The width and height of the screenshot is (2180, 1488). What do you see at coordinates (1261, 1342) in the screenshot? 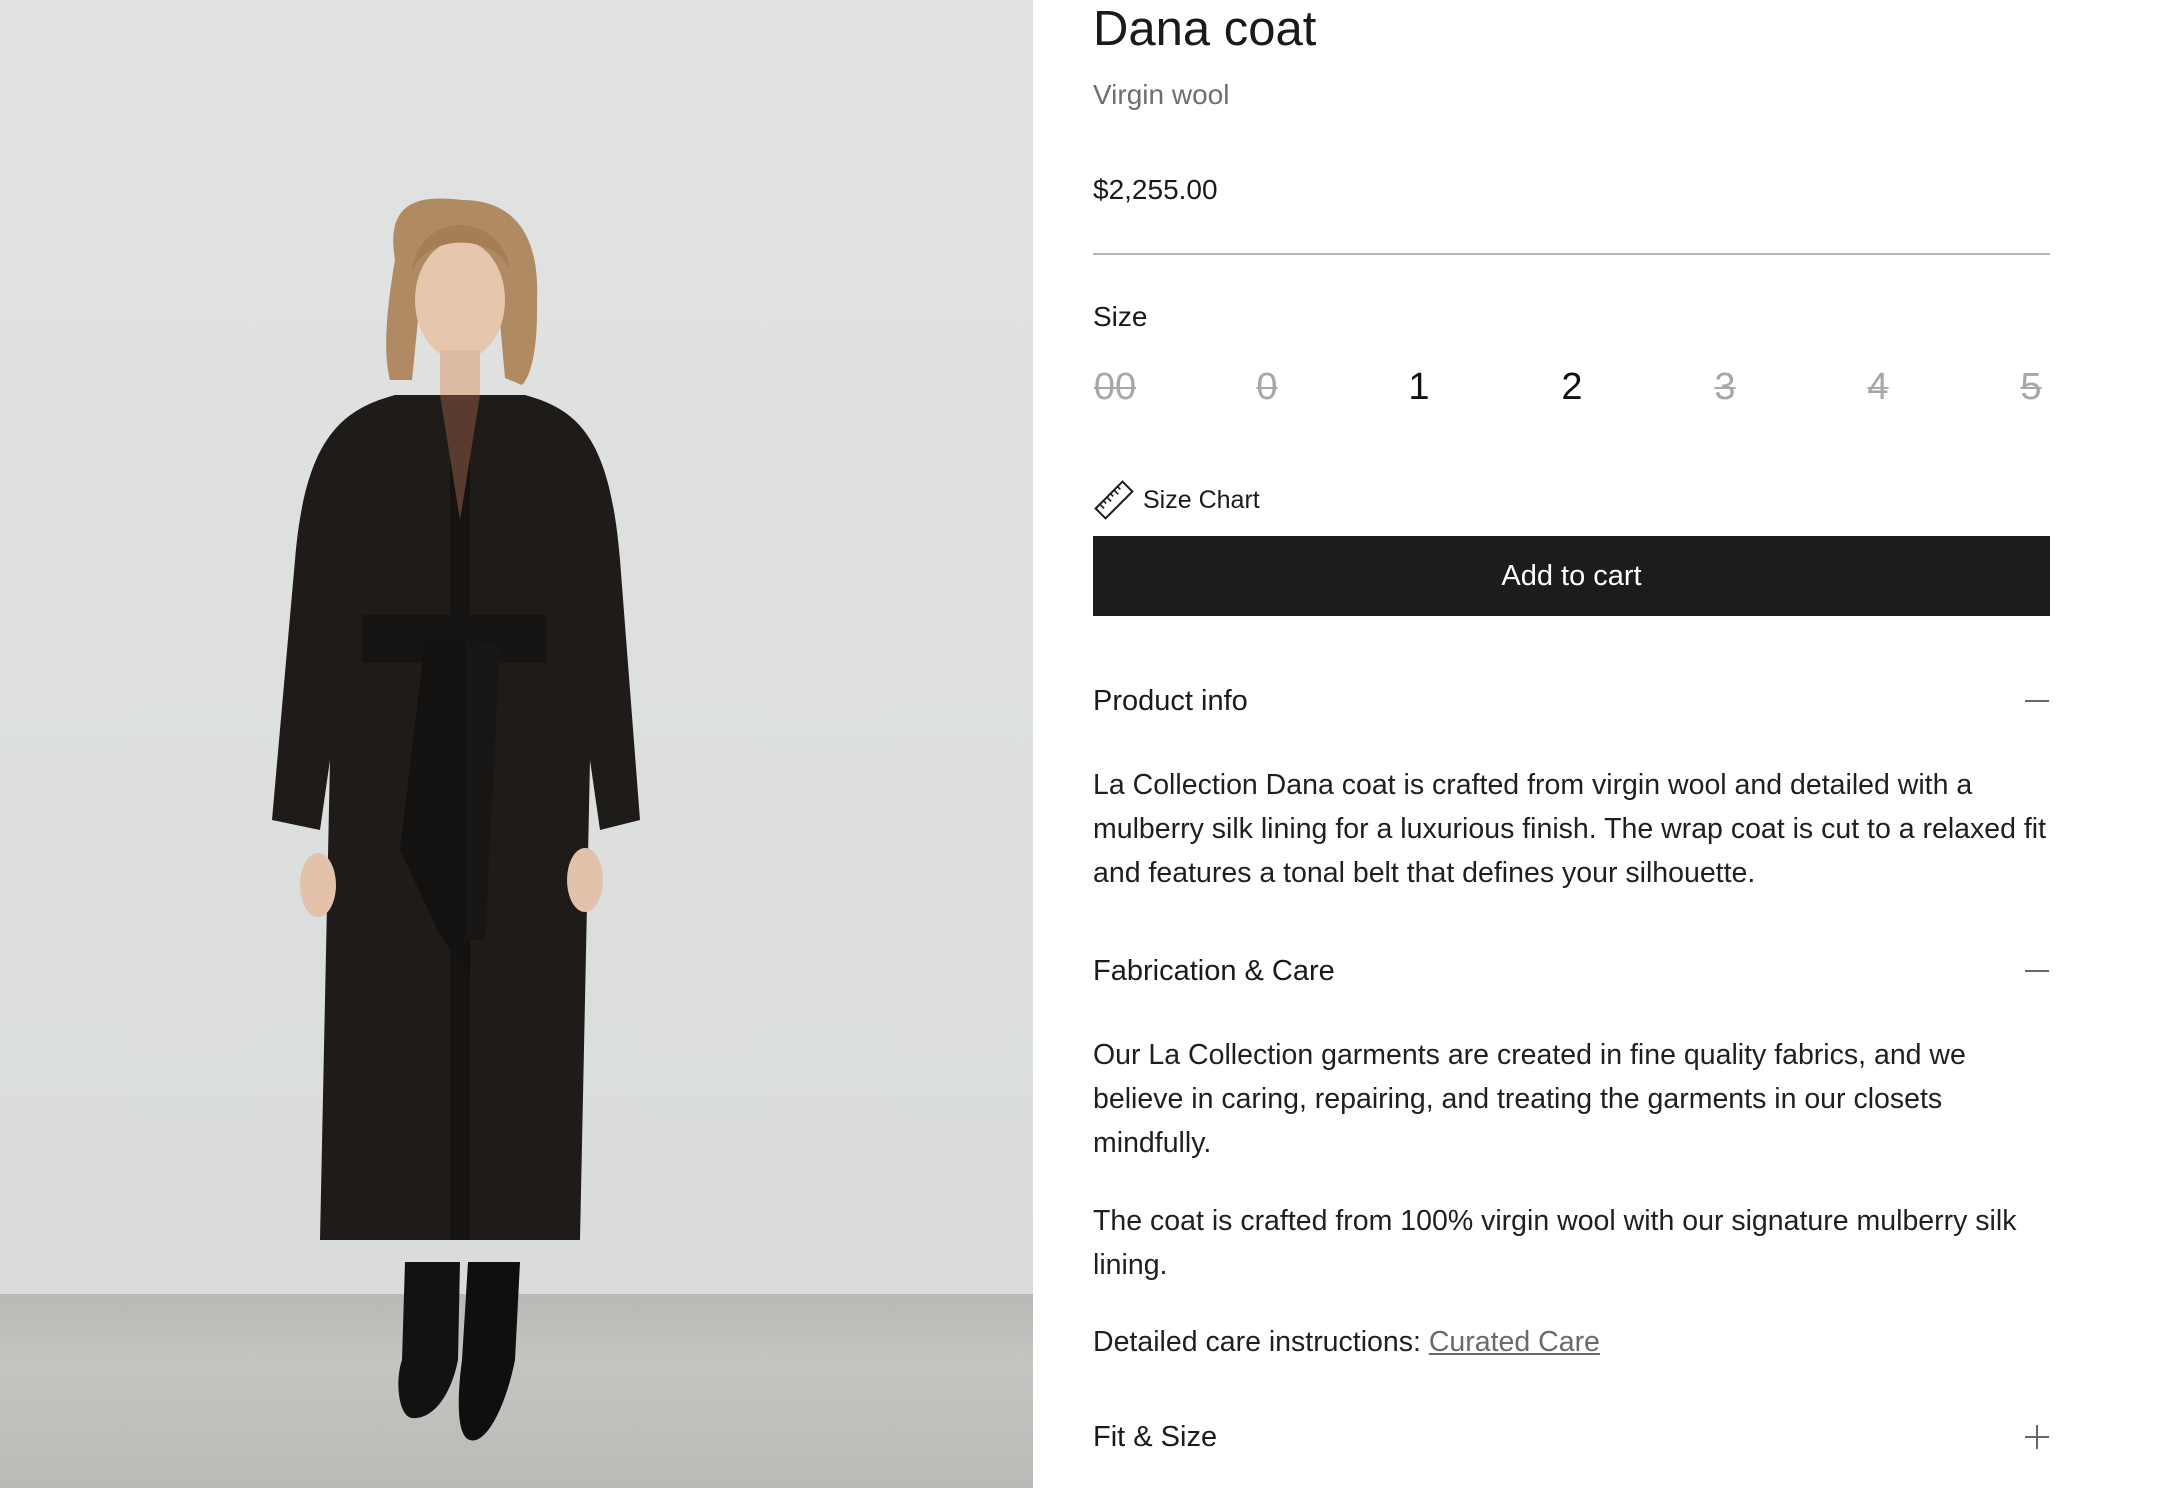
I see `care-instructions-prefix: Detailed care instructions:` at bounding box center [1261, 1342].